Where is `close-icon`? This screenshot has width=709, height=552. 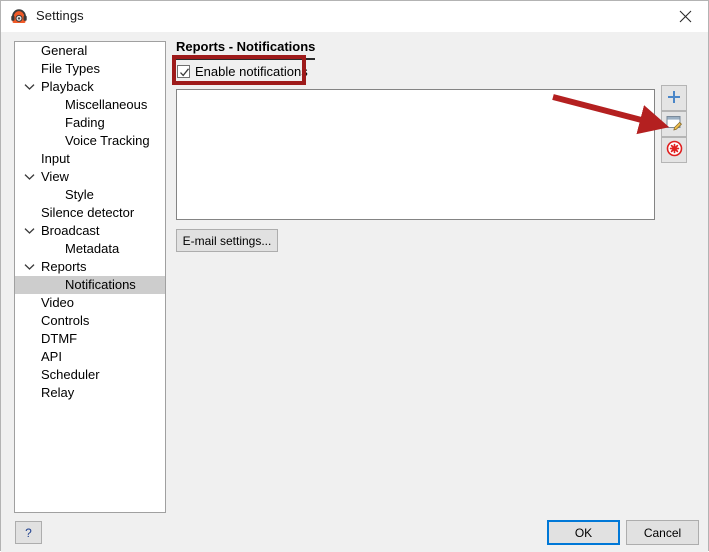
close-icon is located at coordinates (685, 16).